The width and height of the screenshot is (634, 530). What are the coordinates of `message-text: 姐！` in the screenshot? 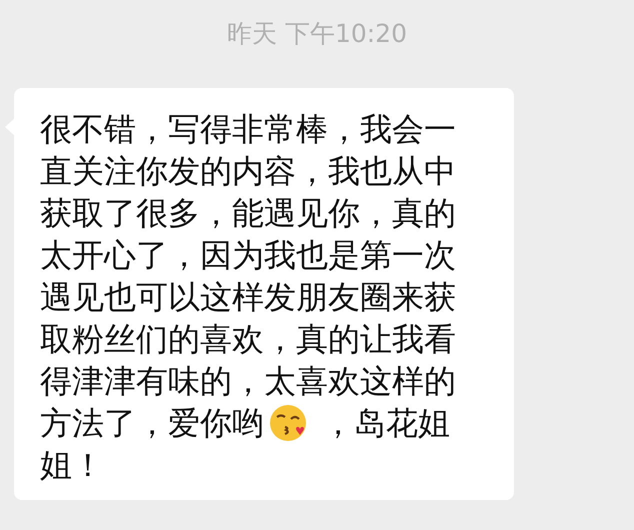 It's located at (72, 465).